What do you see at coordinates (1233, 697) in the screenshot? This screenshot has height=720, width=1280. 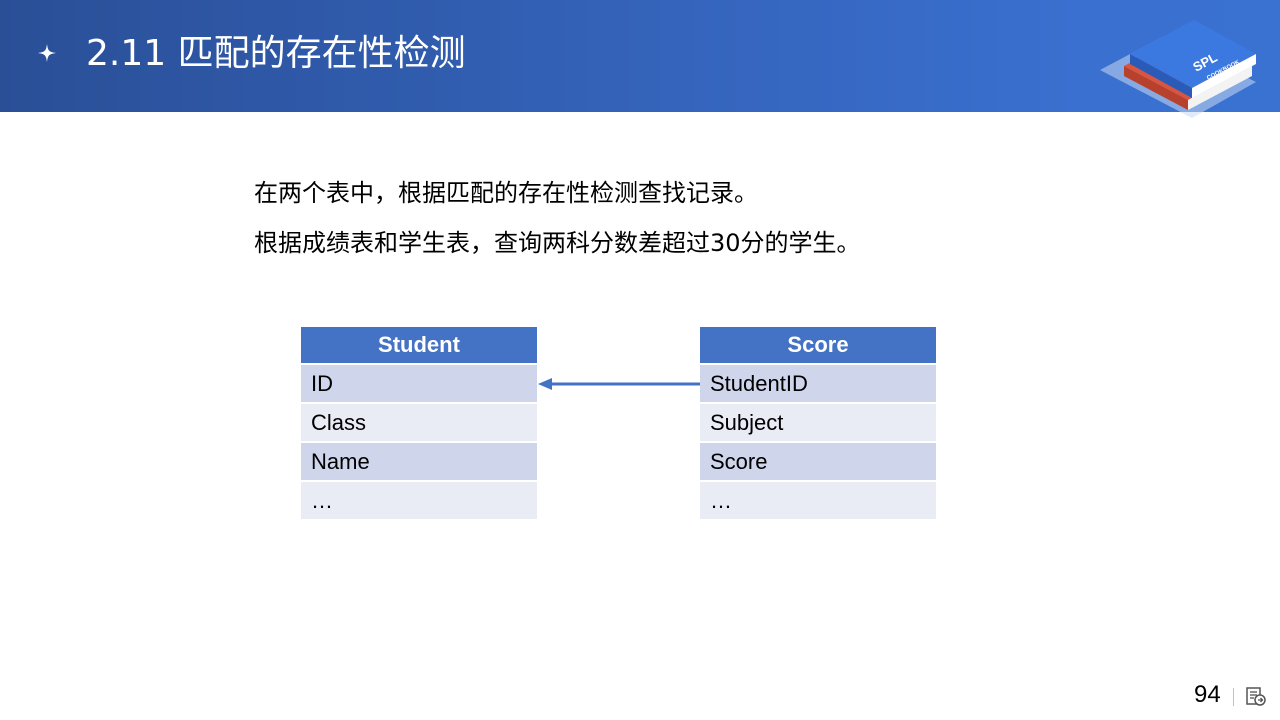 I see `footer-divider` at bounding box center [1233, 697].